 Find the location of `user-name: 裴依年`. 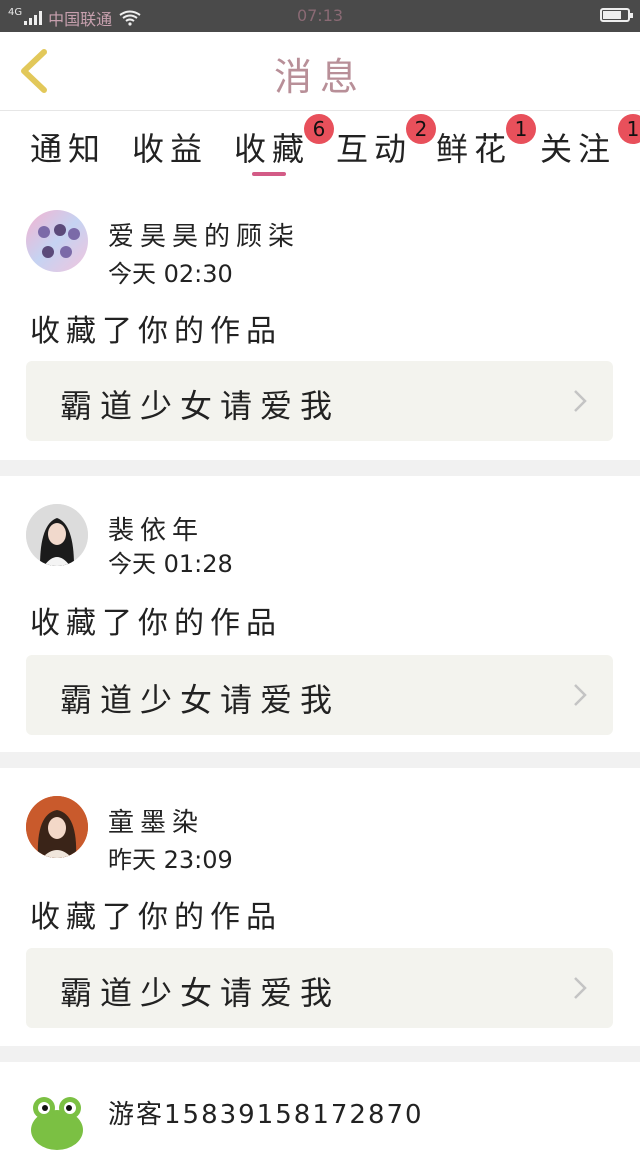

user-name: 裴依年 is located at coordinates (156, 528).